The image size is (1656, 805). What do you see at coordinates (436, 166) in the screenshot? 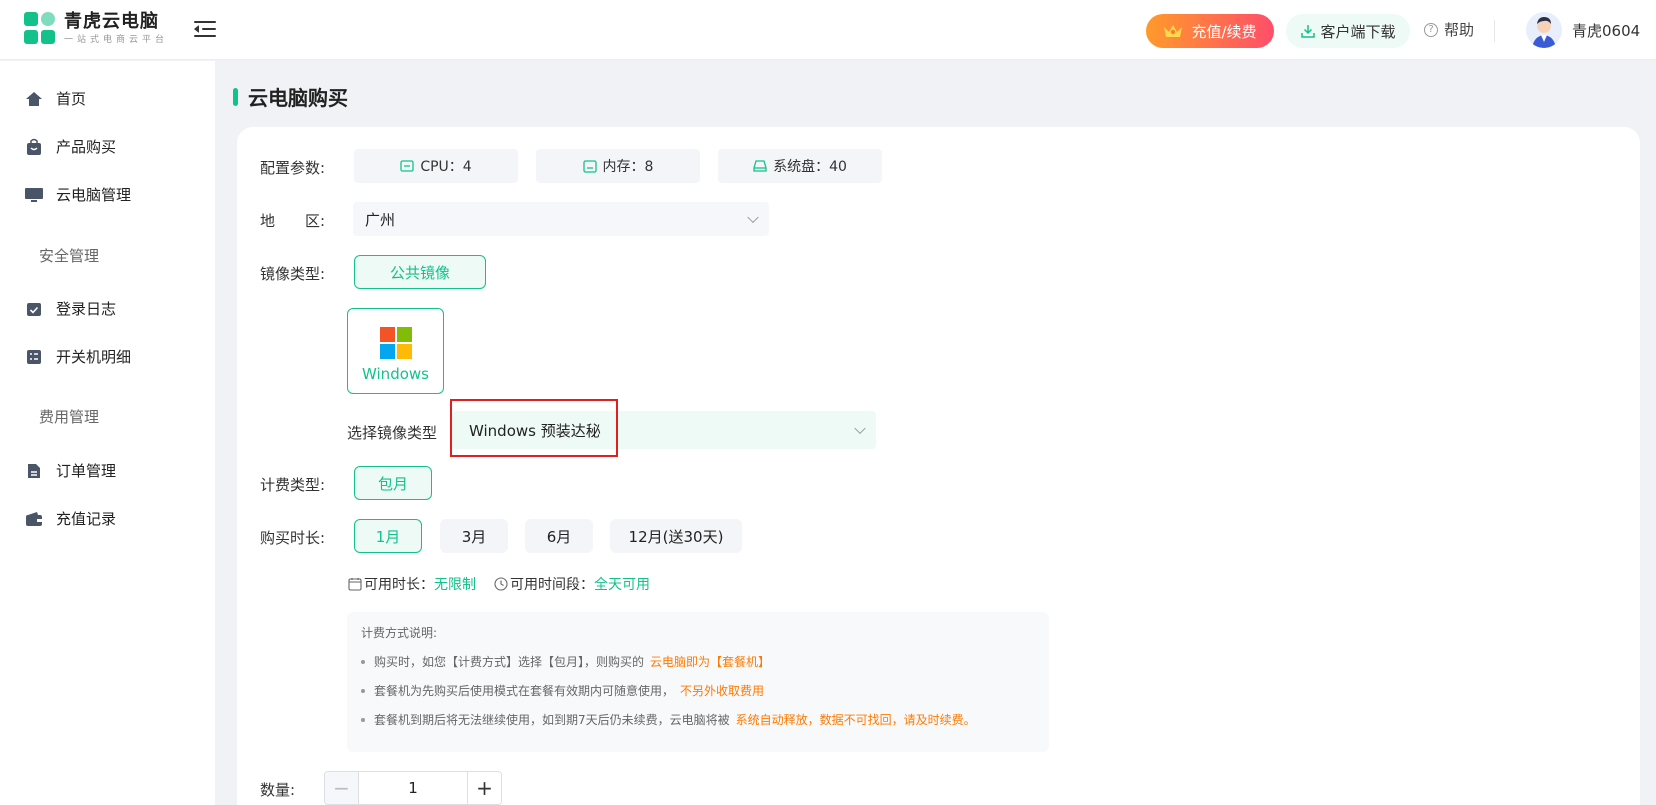
I see `cpu-spec: CPU：4` at bounding box center [436, 166].